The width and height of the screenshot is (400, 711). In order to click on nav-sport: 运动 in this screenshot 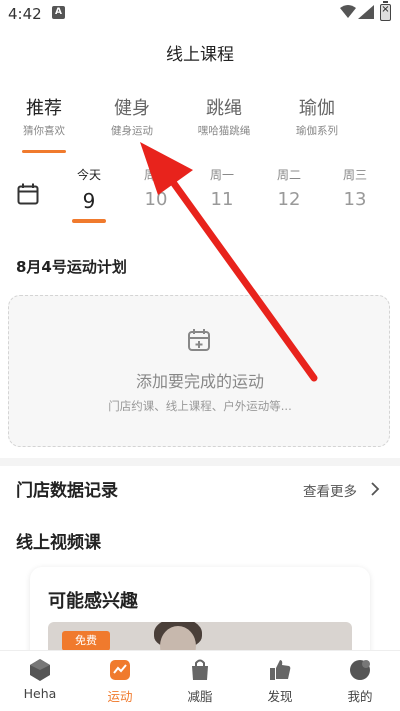, I will do `click(120, 681)`.